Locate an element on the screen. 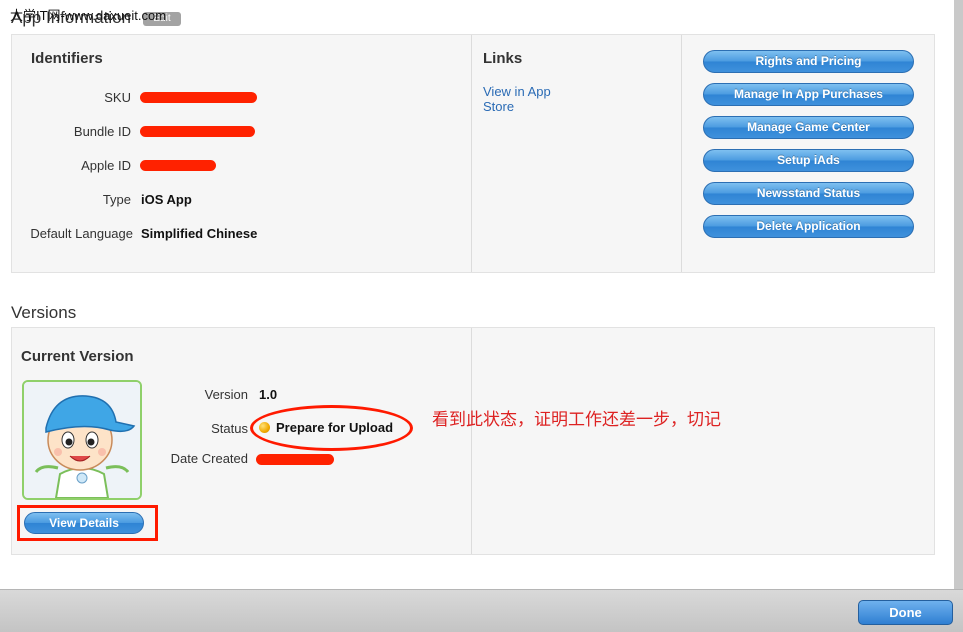  apple-id-redacted is located at coordinates (178, 165).